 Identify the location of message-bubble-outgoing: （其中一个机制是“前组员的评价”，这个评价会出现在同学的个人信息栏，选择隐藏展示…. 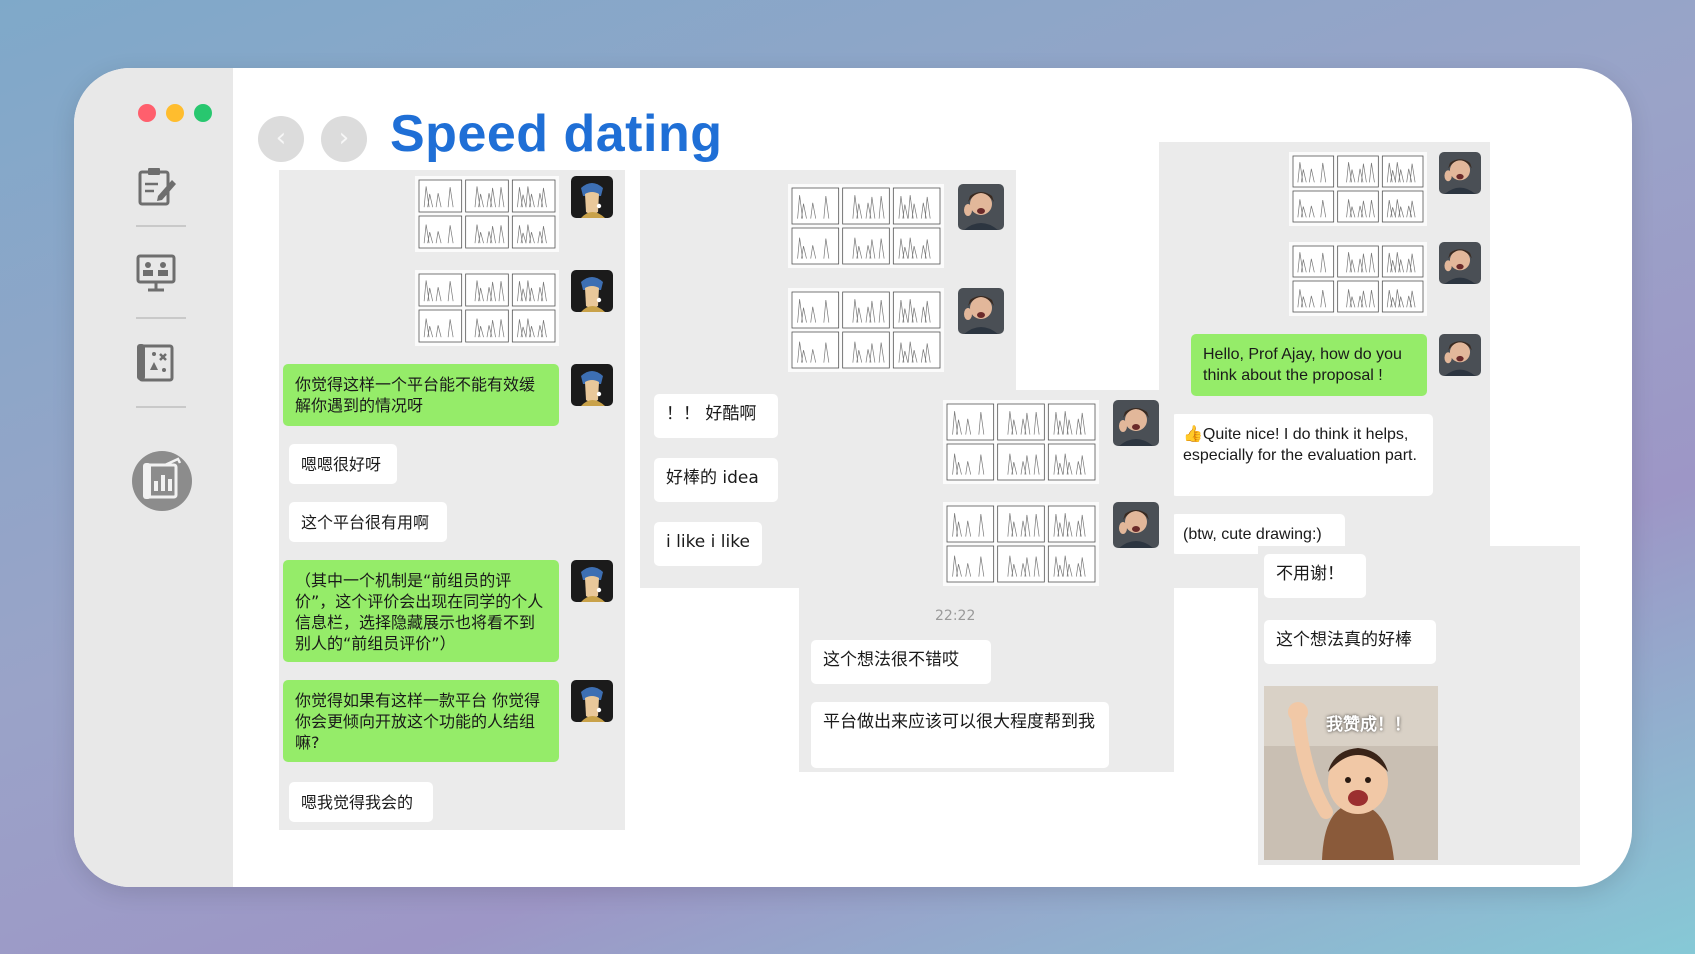
(421, 611).